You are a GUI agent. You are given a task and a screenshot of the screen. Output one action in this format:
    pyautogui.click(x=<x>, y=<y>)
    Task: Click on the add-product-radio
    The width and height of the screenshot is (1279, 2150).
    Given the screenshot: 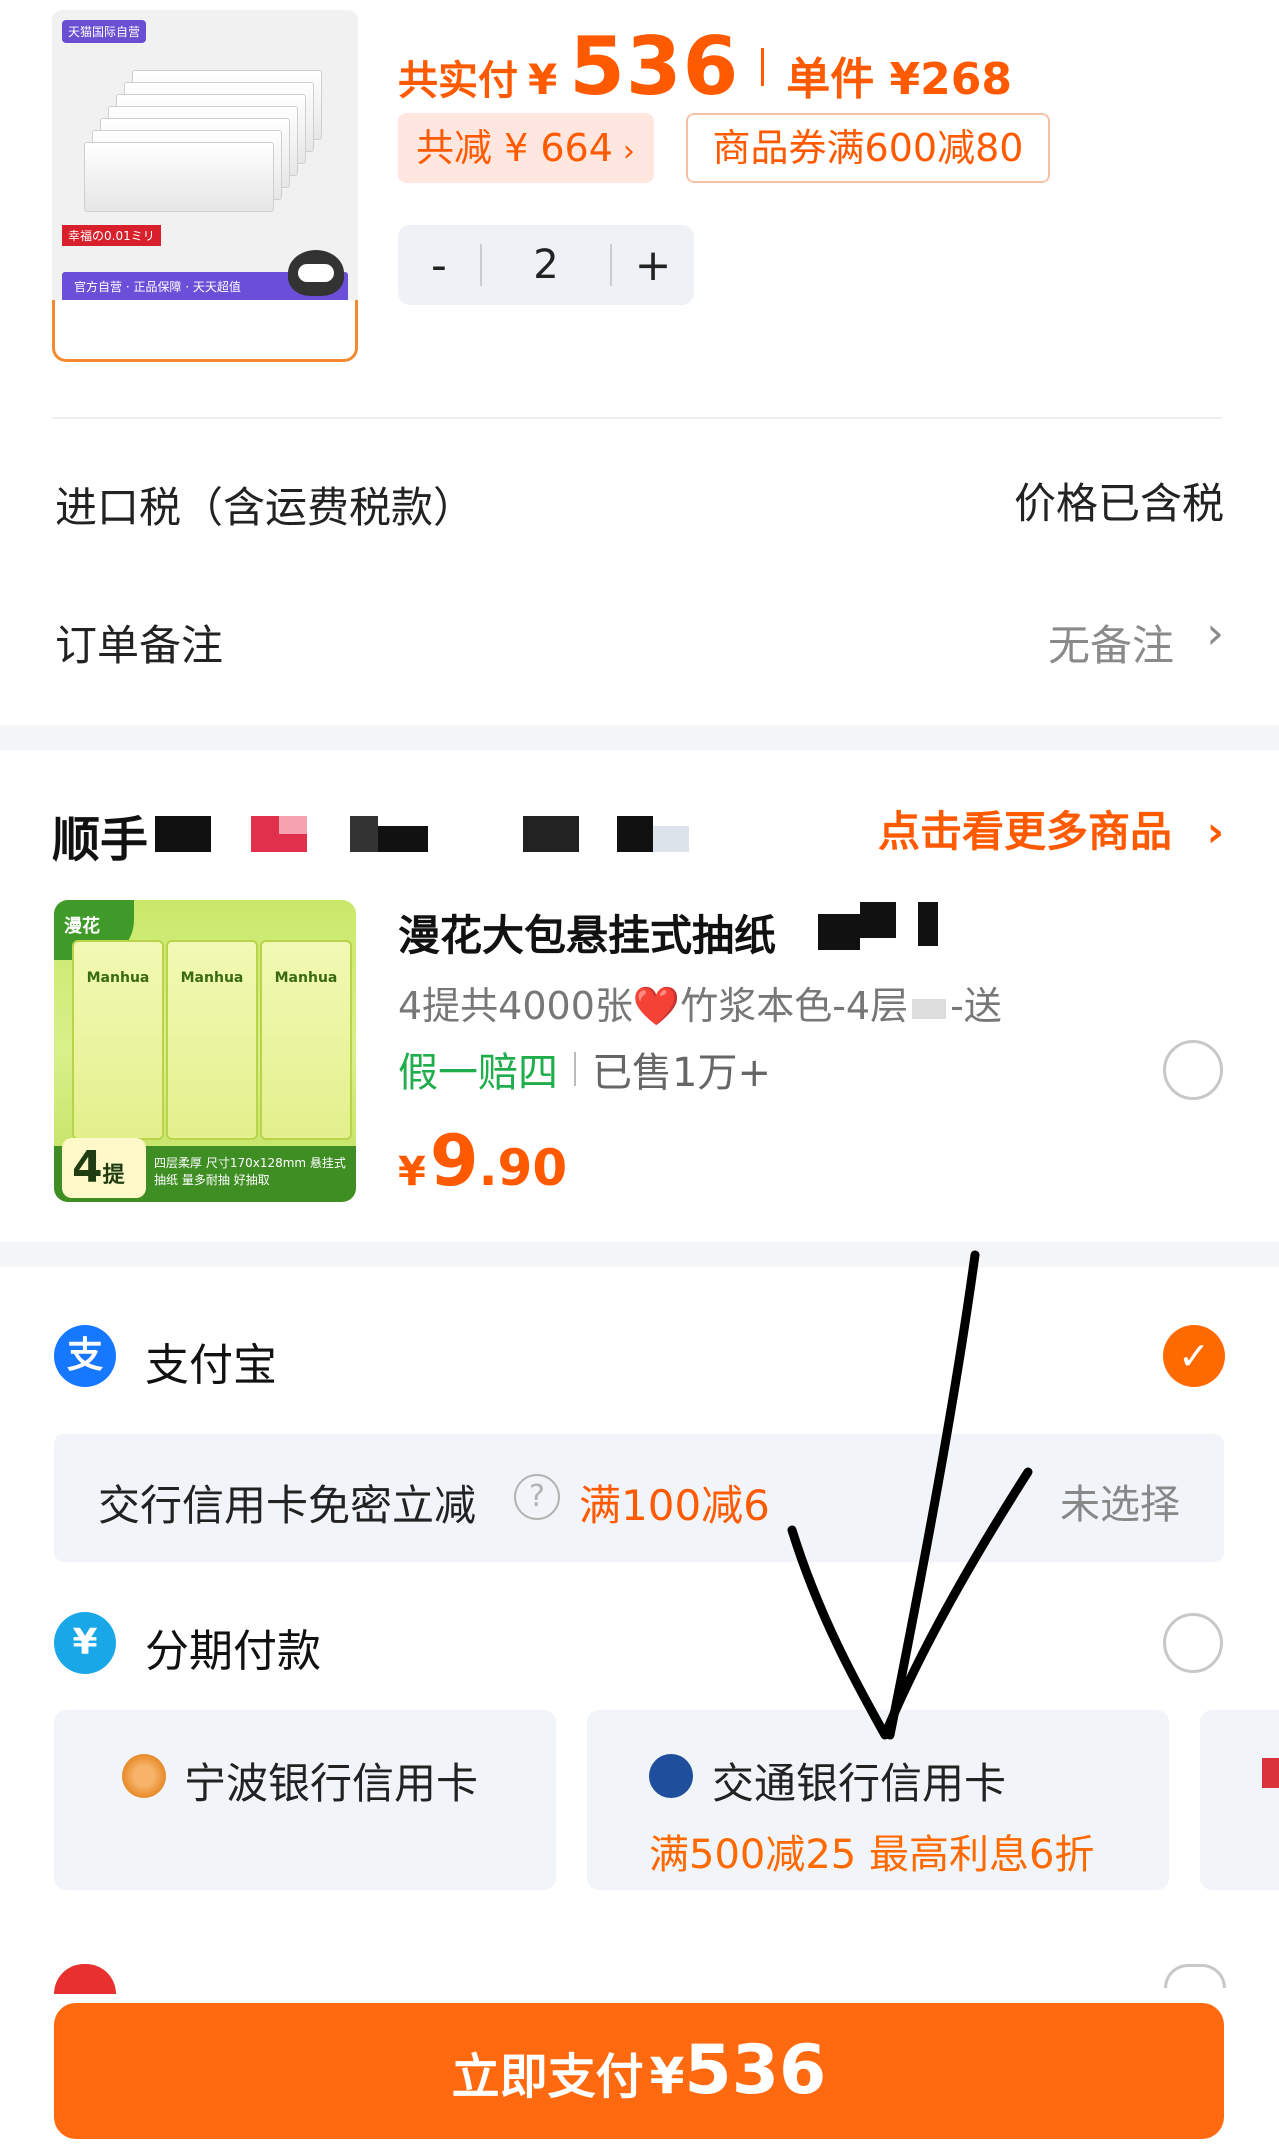 What is the action you would take?
    pyautogui.click(x=1193, y=1070)
    